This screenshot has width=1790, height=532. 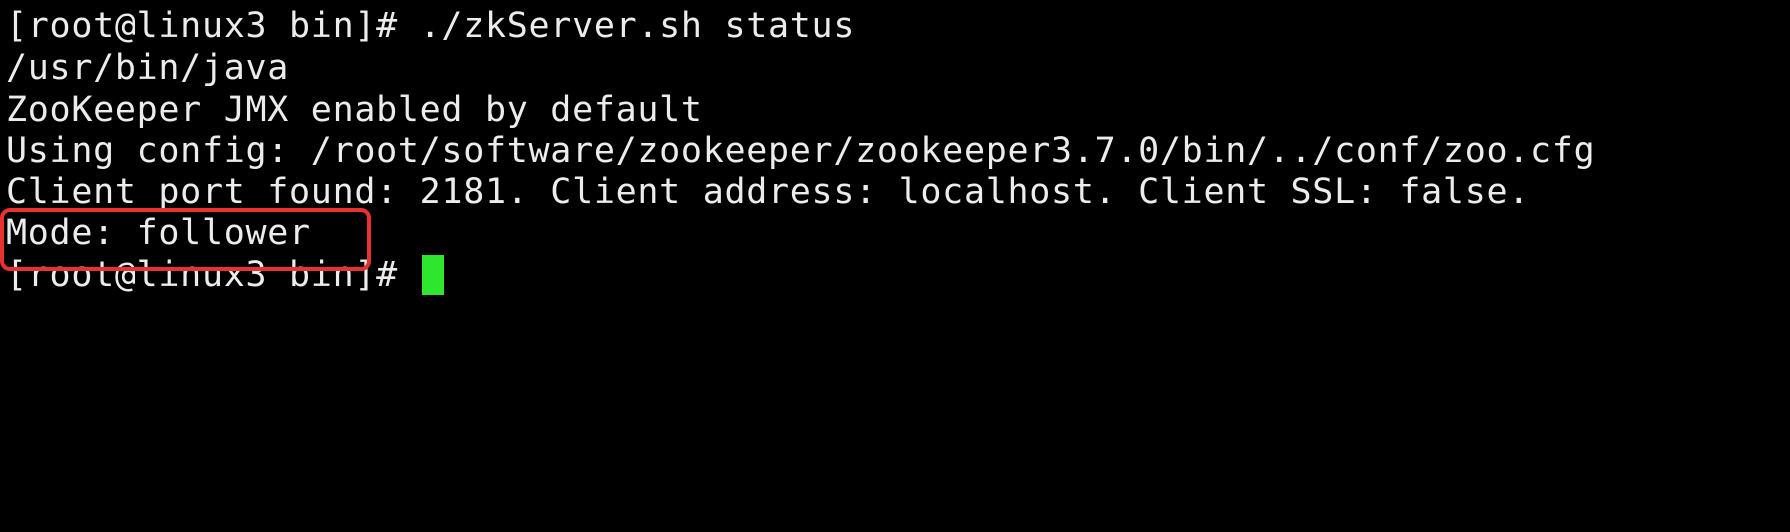 What do you see at coordinates (431, 26) in the screenshot?
I see `terminal-line-command: [root@linux3 bin]# ./zkServer.sh status` at bounding box center [431, 26].